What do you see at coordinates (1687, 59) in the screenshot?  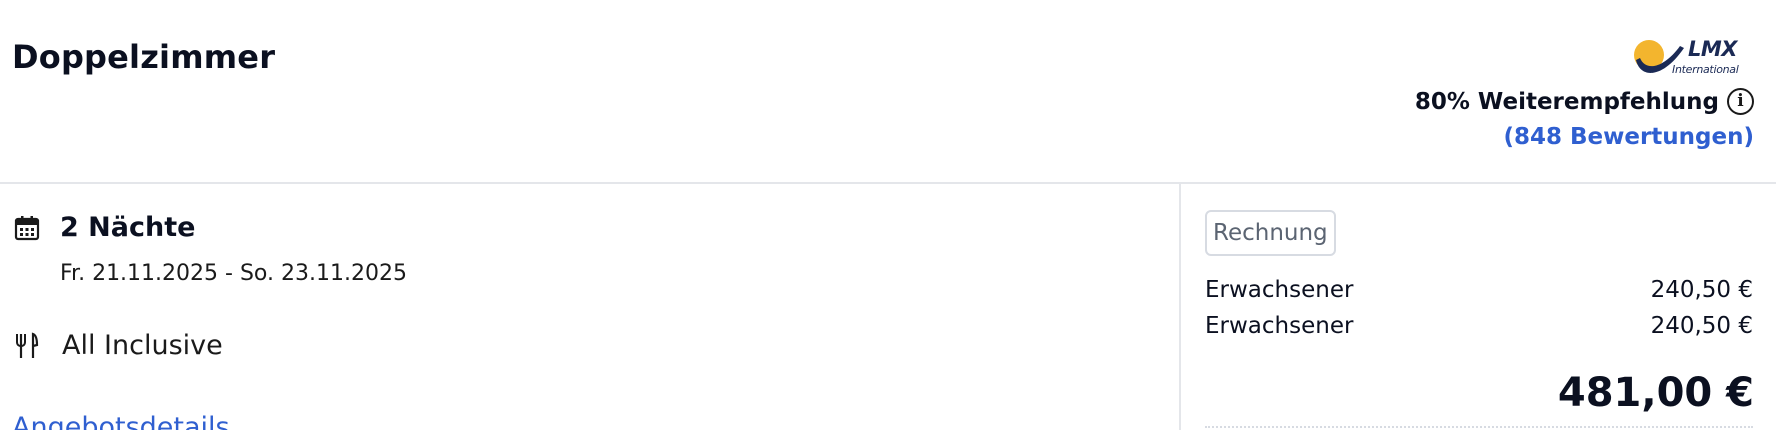 I see `lmx-international-logo: LMX International` at bounding box center [1687, 59].